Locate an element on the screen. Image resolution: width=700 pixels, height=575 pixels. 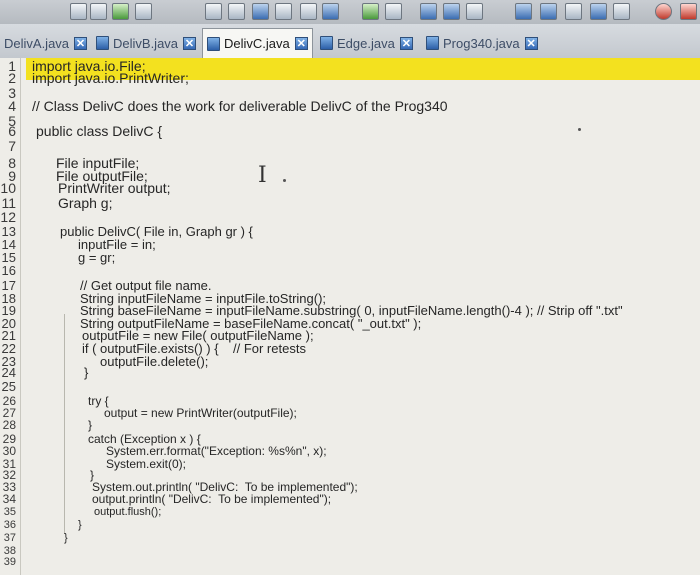
line-number: 12 is located at coordinates (8, 217).